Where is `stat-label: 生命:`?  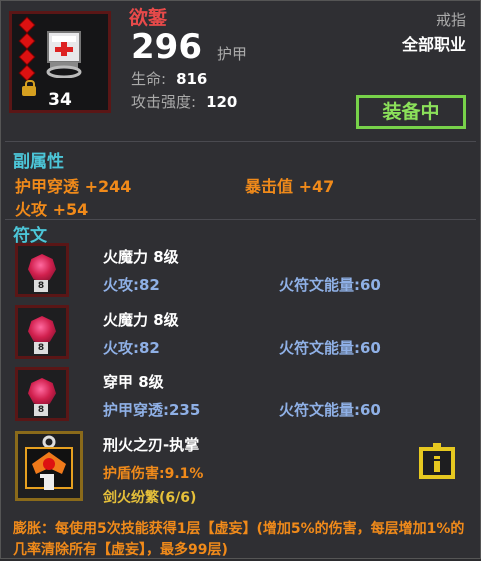 stat-label: 生命: is located at coordinates (149, 79).